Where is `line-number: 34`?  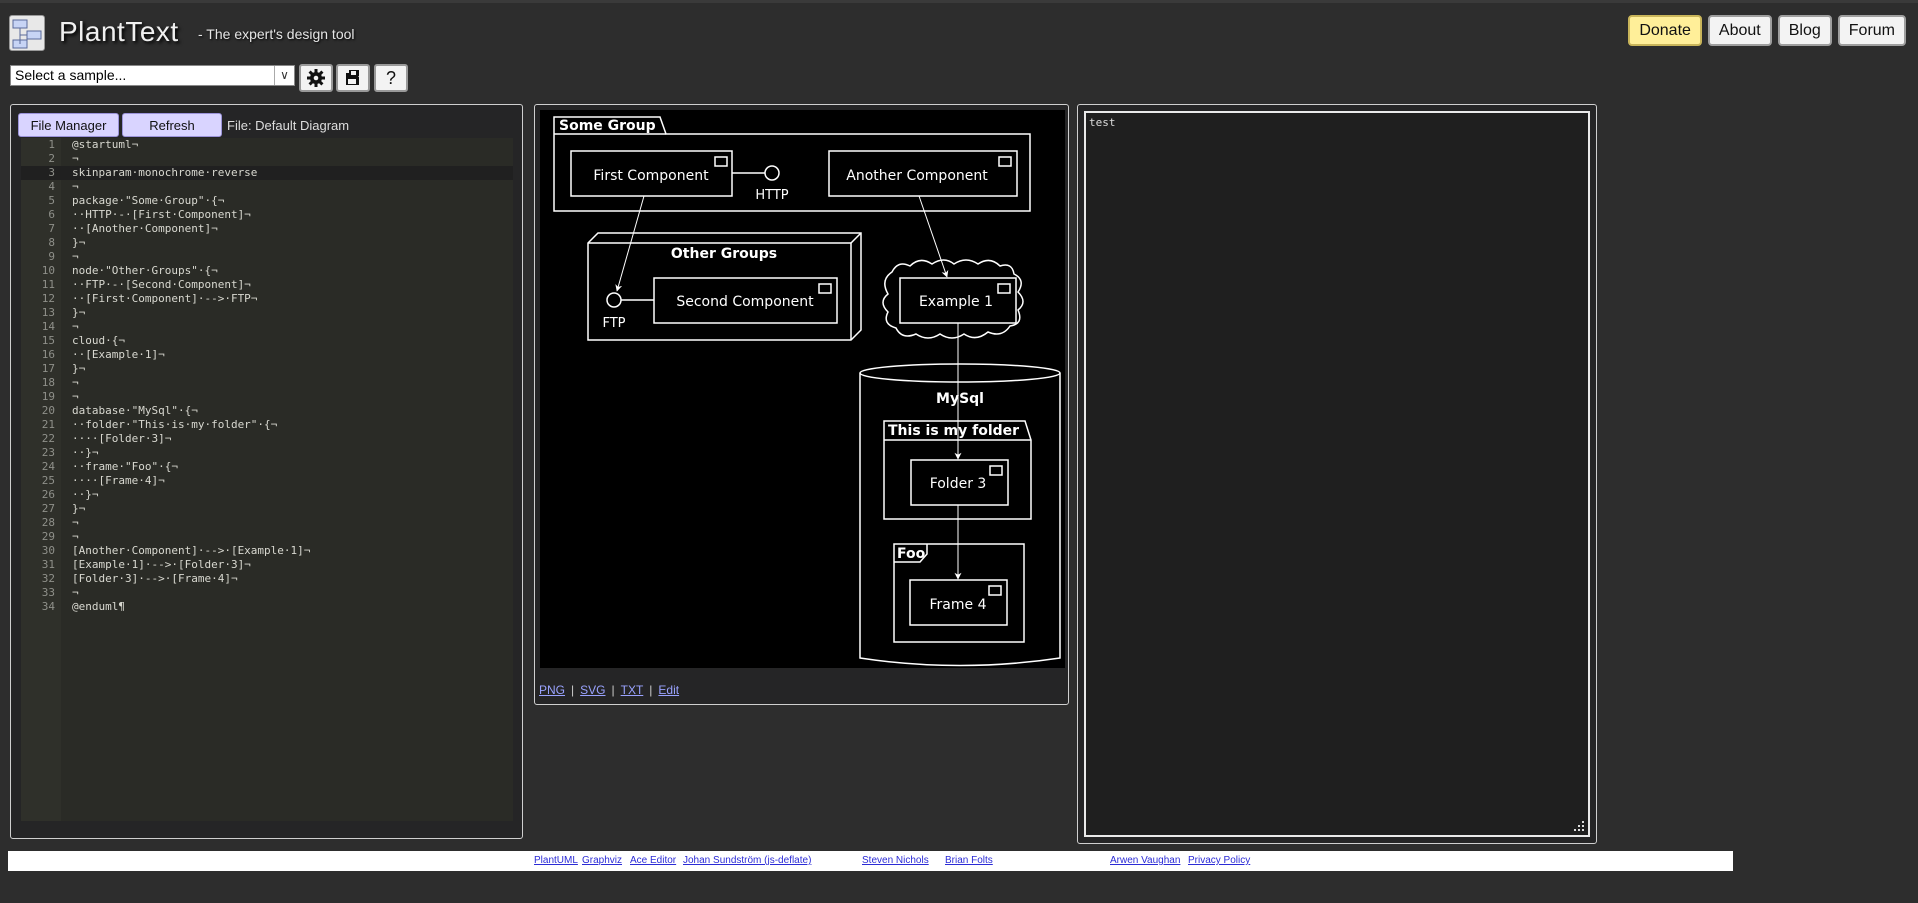 line-number: 34 is located at coordinates (48, 606).